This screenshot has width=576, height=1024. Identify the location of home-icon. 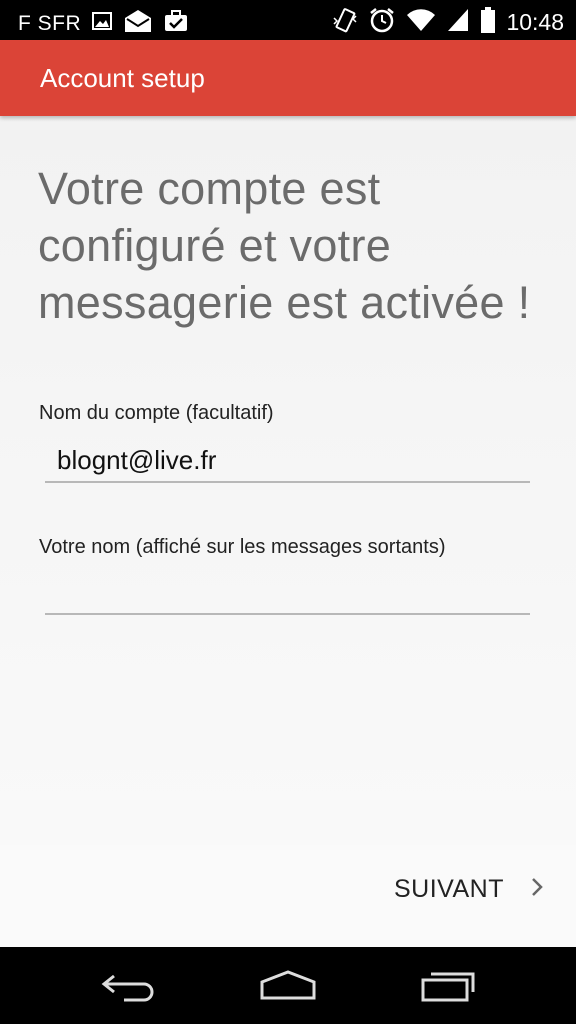
(288, 987).